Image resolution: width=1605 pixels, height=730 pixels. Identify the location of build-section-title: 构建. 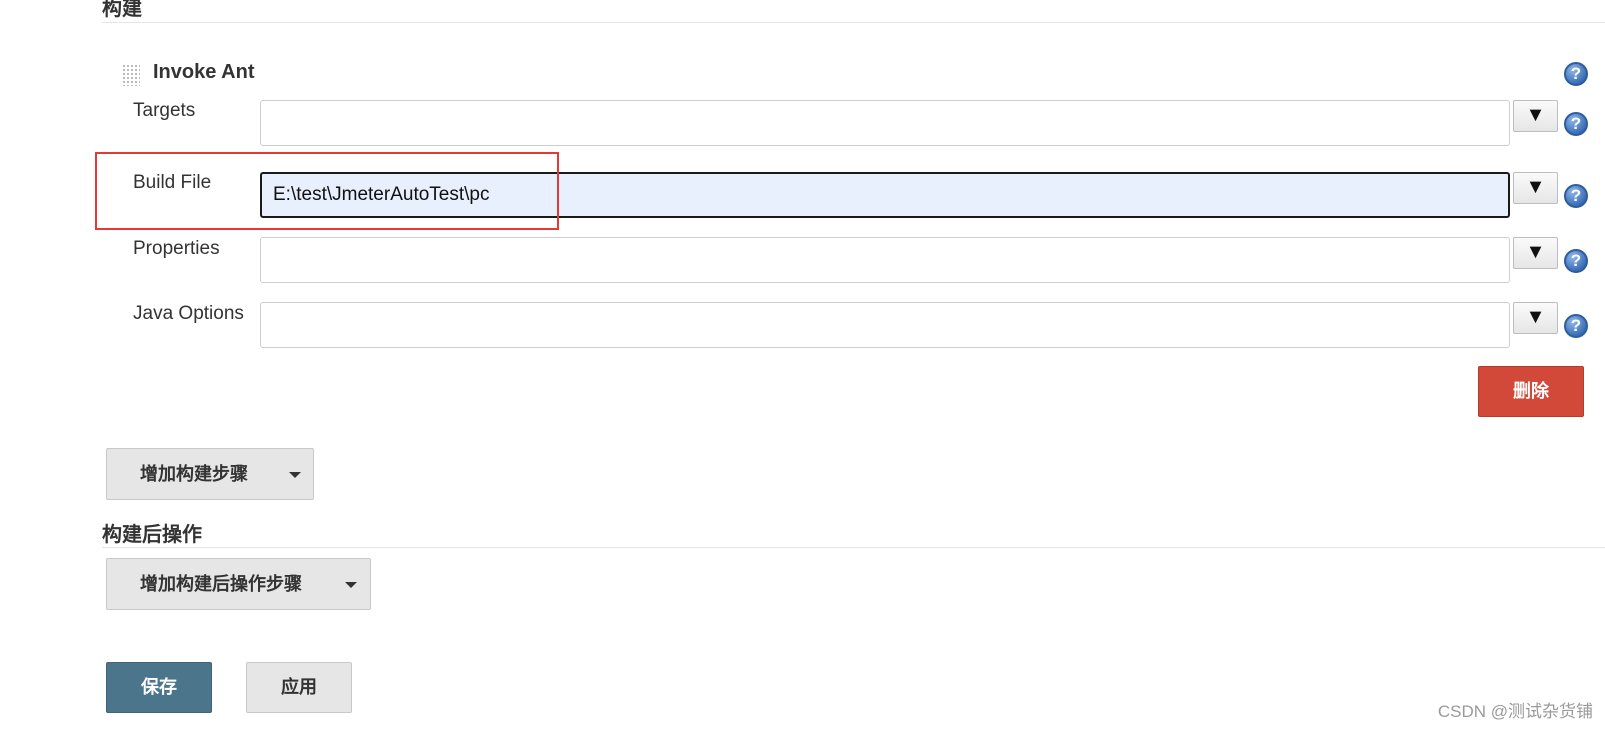
(122, 10).